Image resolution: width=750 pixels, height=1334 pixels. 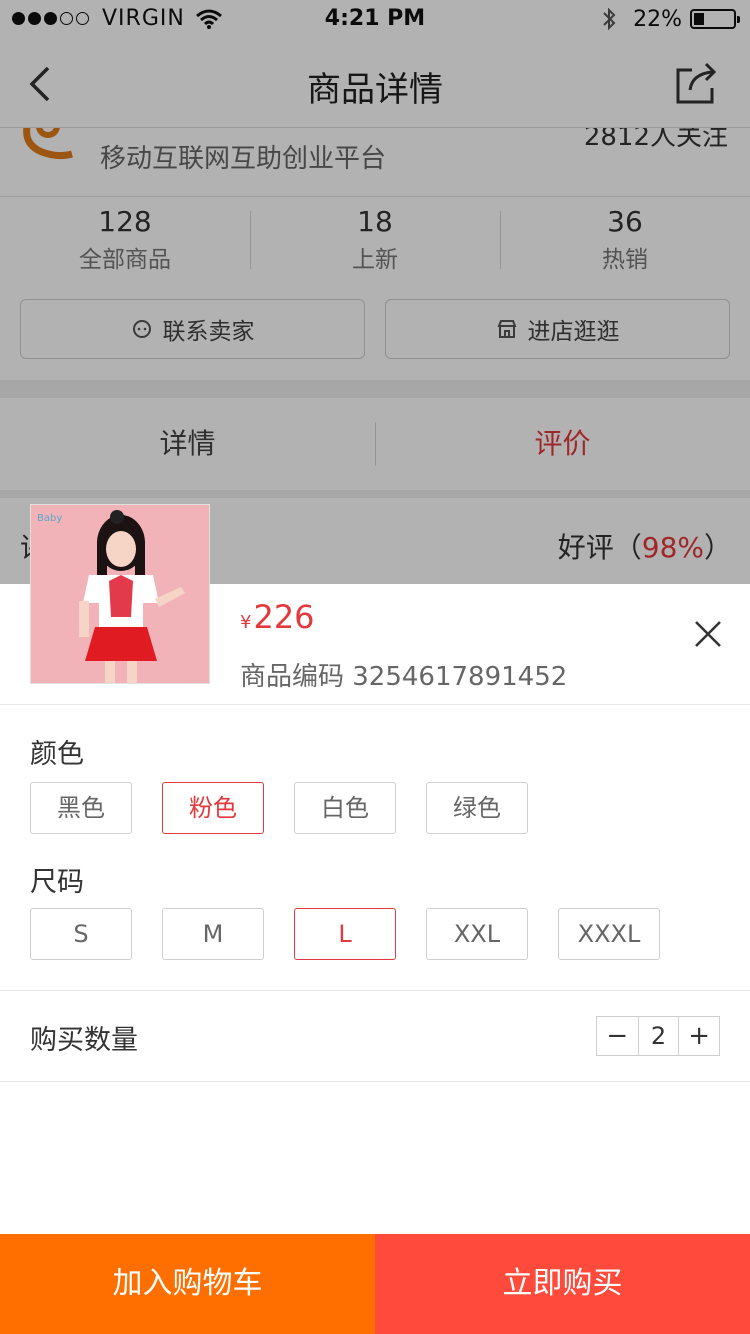 What do you see at coordinates (609, 934) in the screenshot?
I see `size-option-xxxl: XXXL` at bounding box center [609, 934].